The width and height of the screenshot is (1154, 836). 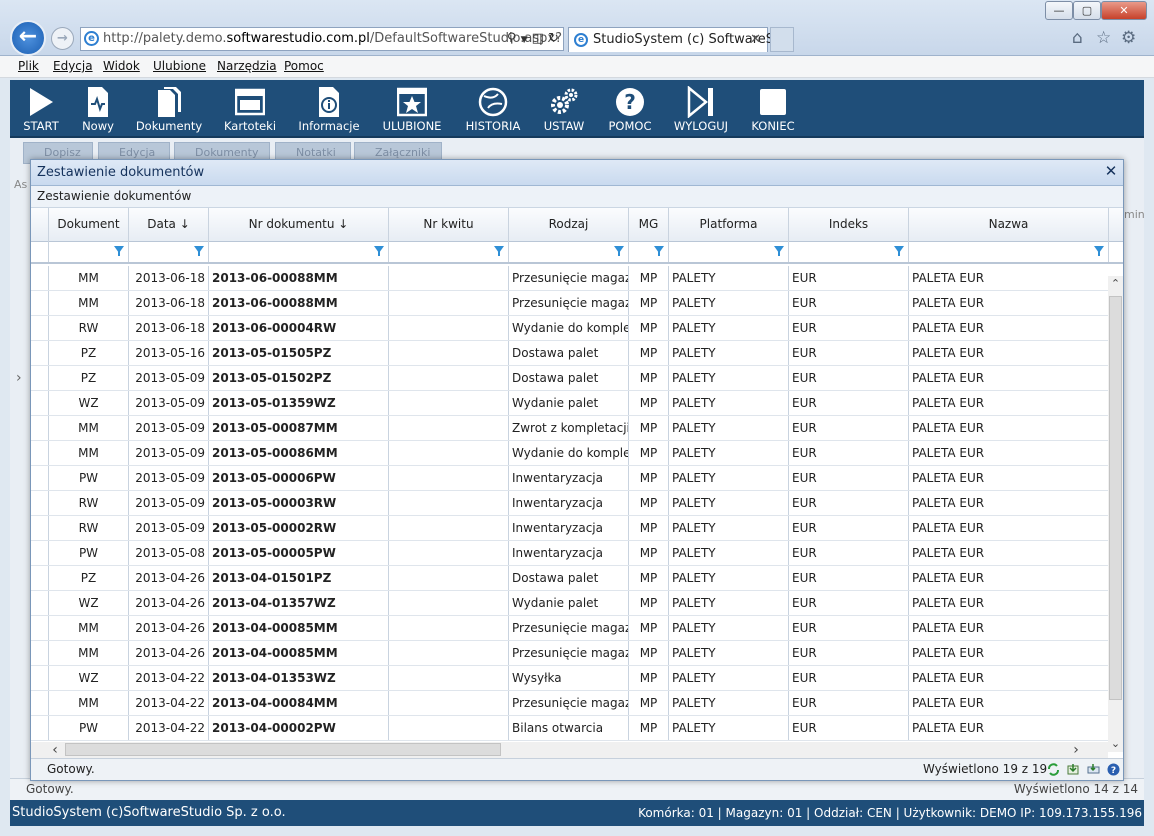 I want to click on refresh-arrows-icon, so click(x=1053, y=769).